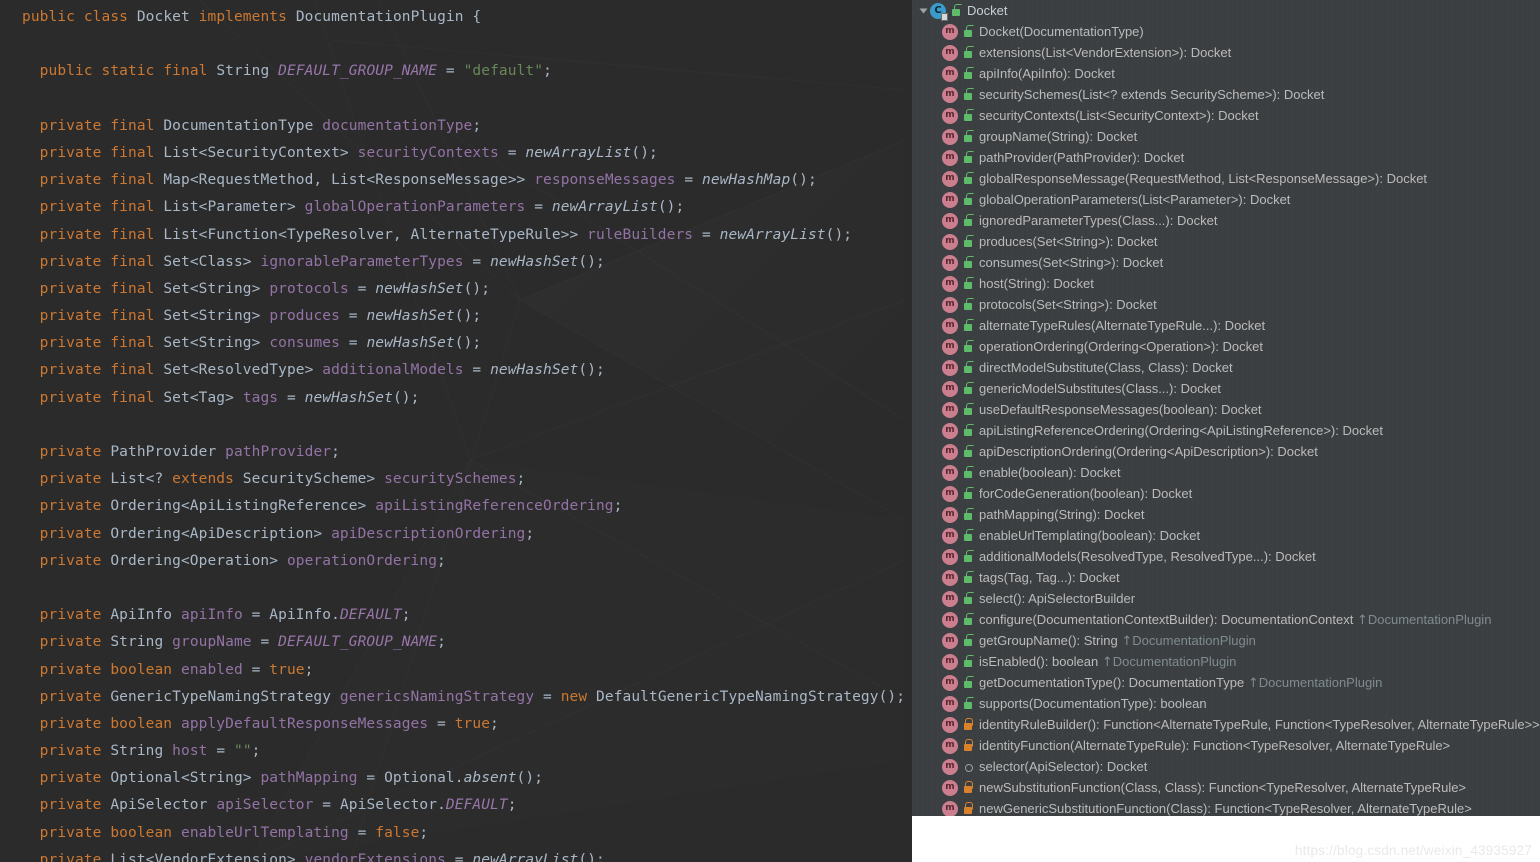  Describe the element at coordinates (1226, 493) in the screenshot. I see `structure-member-row: m forCodeGeneration(boolean): Docket` at that location.